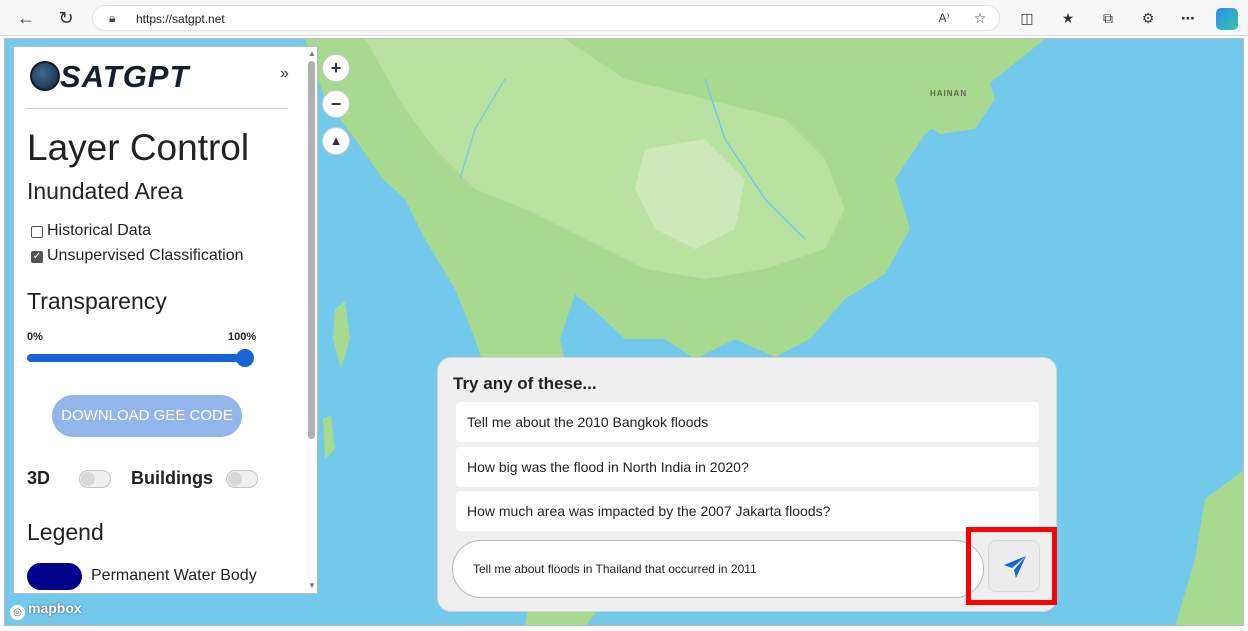  What do you see at coordinates (17, 612) in the screenshot?
I see `mapbox-icon: ◎` at bounding box center [17, 612].